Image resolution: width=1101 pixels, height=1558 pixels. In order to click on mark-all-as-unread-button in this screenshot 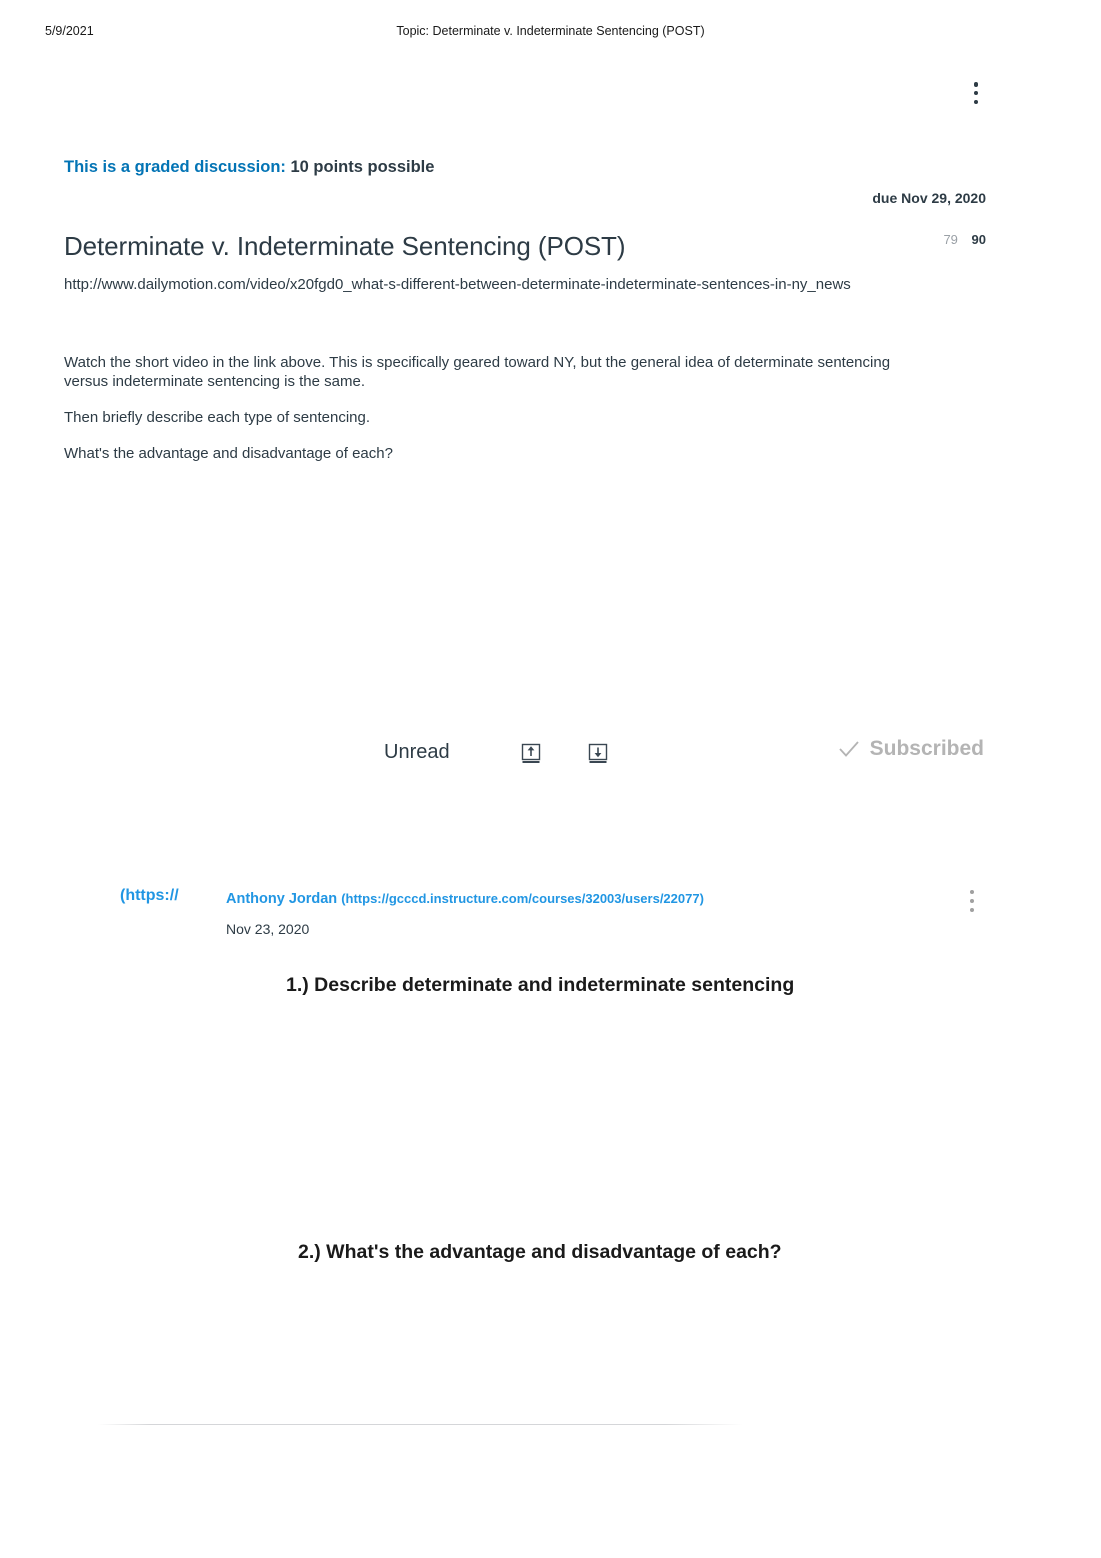, I will do `click(598, 754)`.